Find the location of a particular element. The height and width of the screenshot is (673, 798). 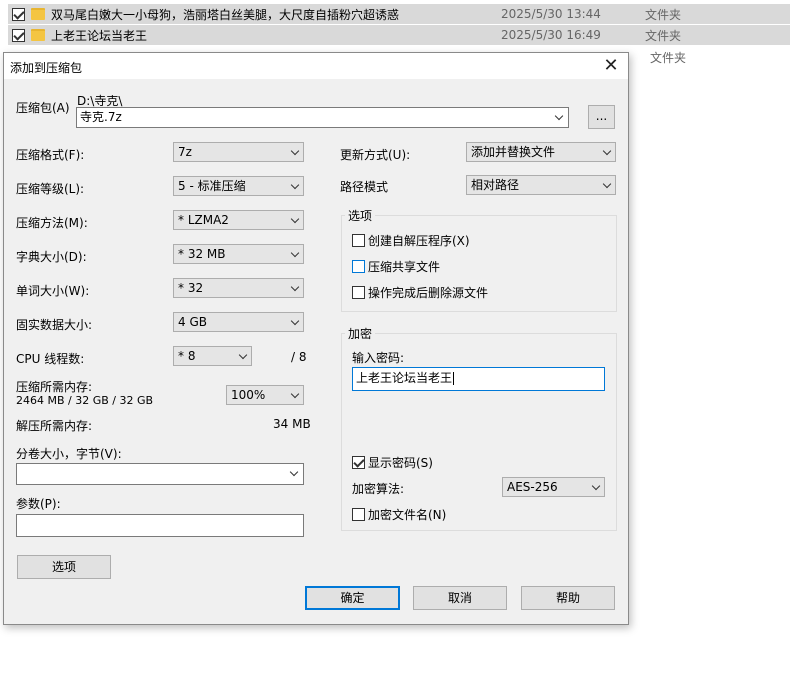

word-label: 单词大小(W): is located at coordinates (53, 291).